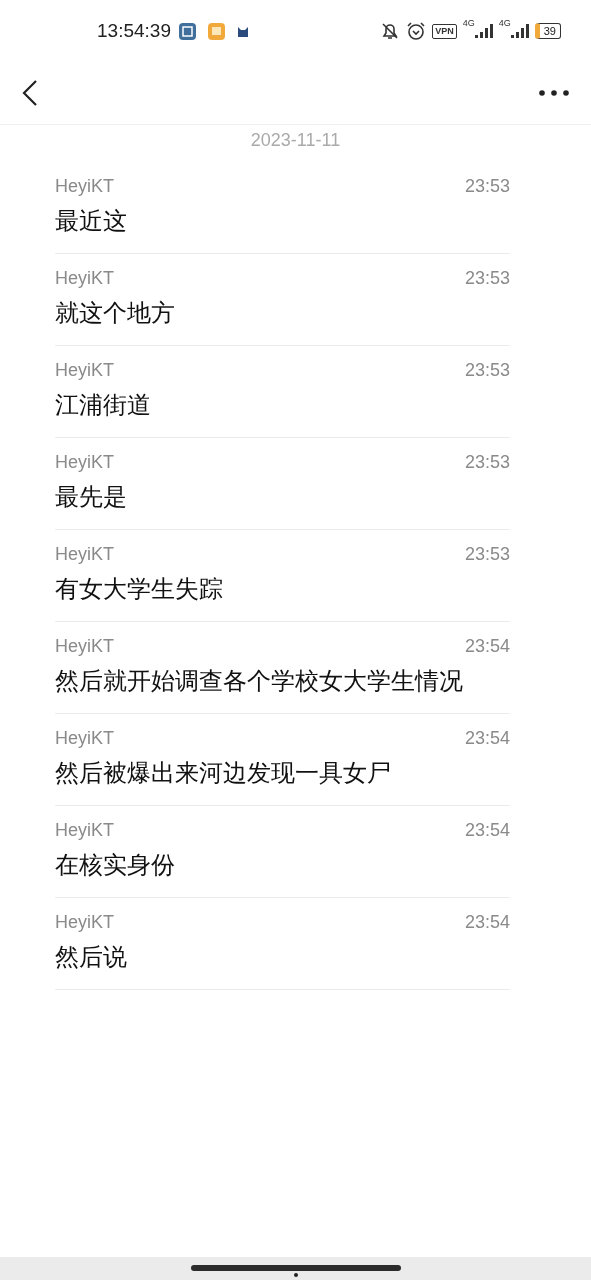  I want to click on cat-icon, so click(242, 31).